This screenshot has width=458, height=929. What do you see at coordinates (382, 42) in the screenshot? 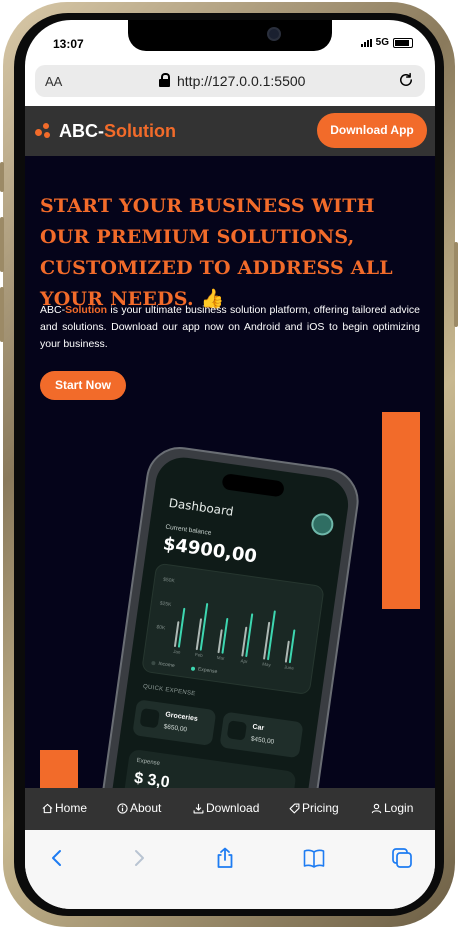
I see `network-label: 5G` at bounding box center [382, 42].